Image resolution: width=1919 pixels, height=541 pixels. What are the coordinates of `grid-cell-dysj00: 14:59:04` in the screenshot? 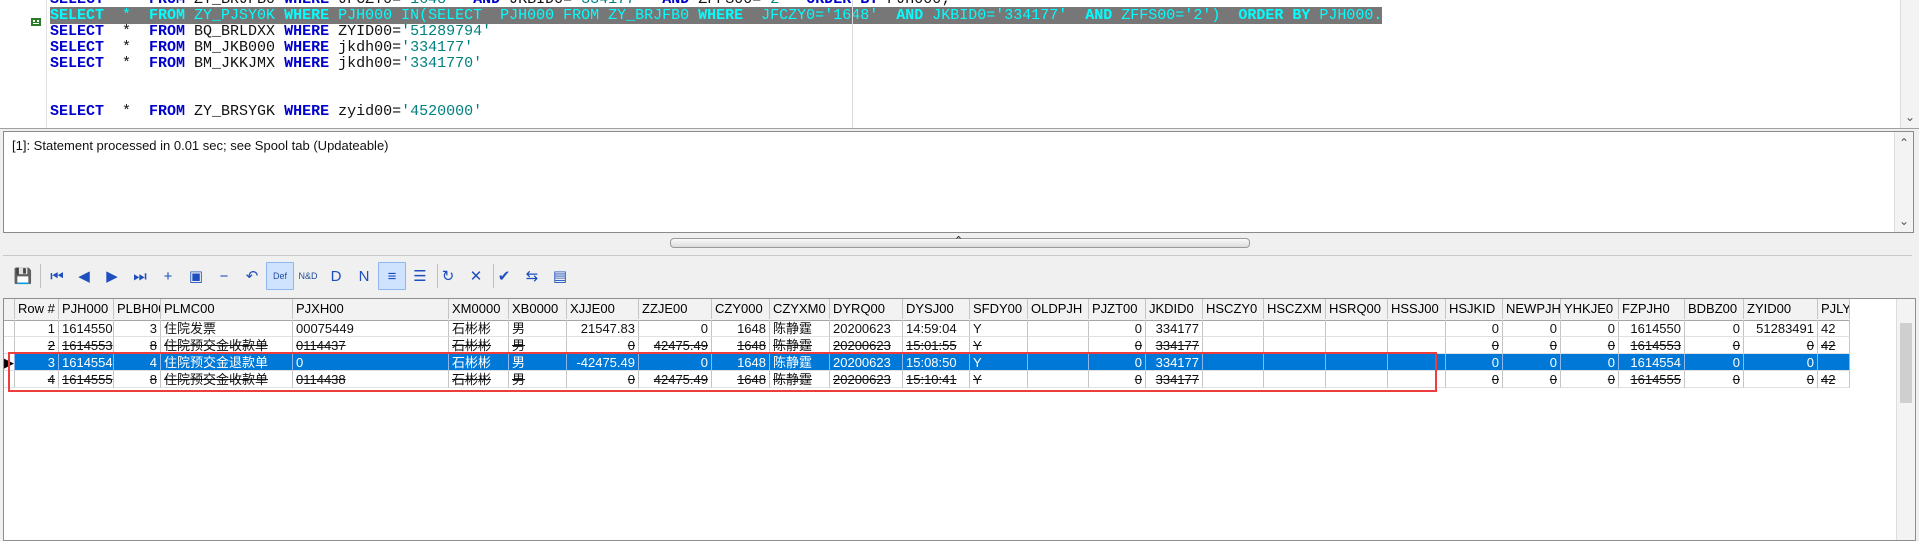 It's located at (936, 328).